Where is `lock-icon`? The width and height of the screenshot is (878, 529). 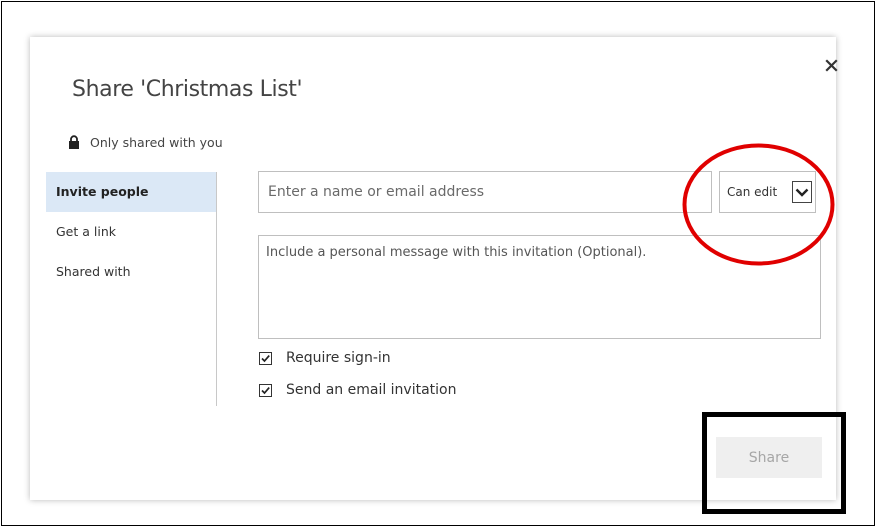 lock-icon is located at coordinates (74, 142).